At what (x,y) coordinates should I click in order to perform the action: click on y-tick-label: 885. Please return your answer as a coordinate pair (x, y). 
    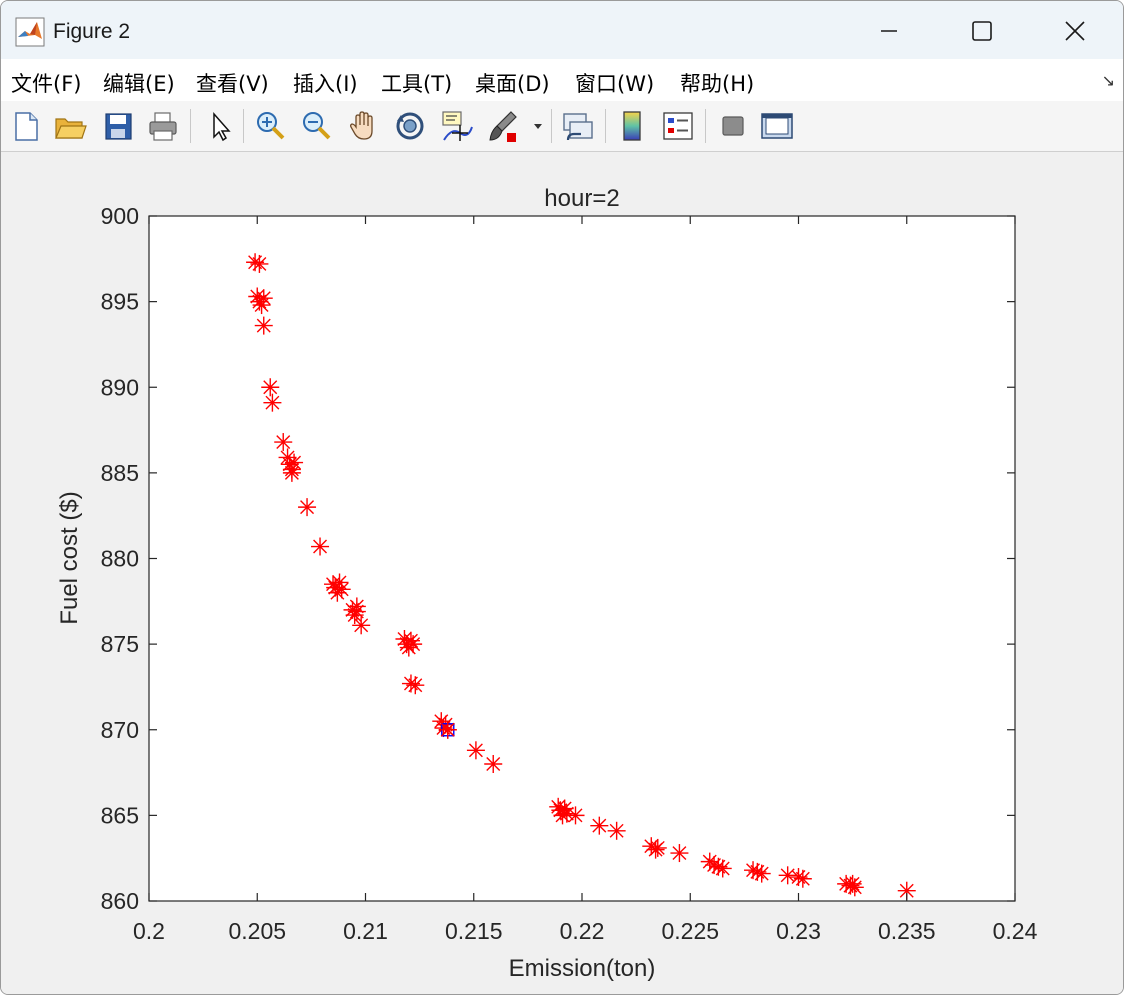
    Looking at the image, I should click on (120, 473).